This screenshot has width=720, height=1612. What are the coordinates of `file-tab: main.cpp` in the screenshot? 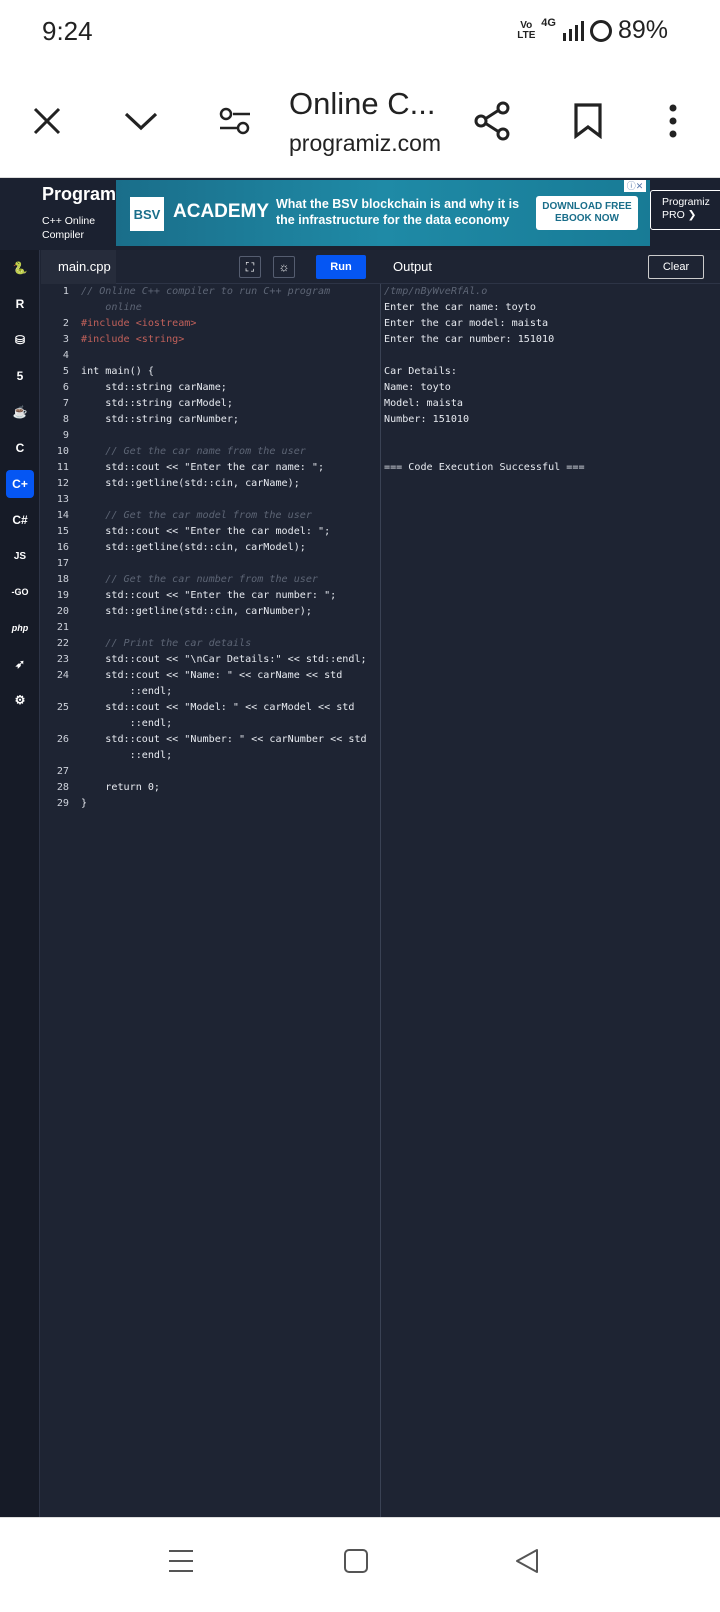 It's located at (78, 267).